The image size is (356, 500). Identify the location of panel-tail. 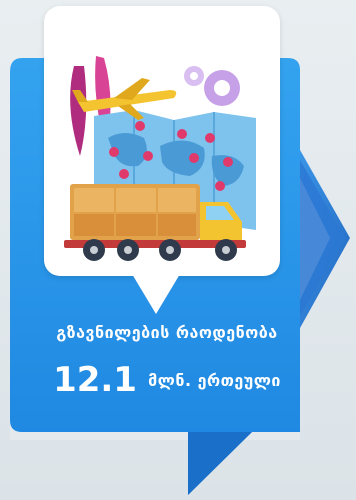
(220, 463).